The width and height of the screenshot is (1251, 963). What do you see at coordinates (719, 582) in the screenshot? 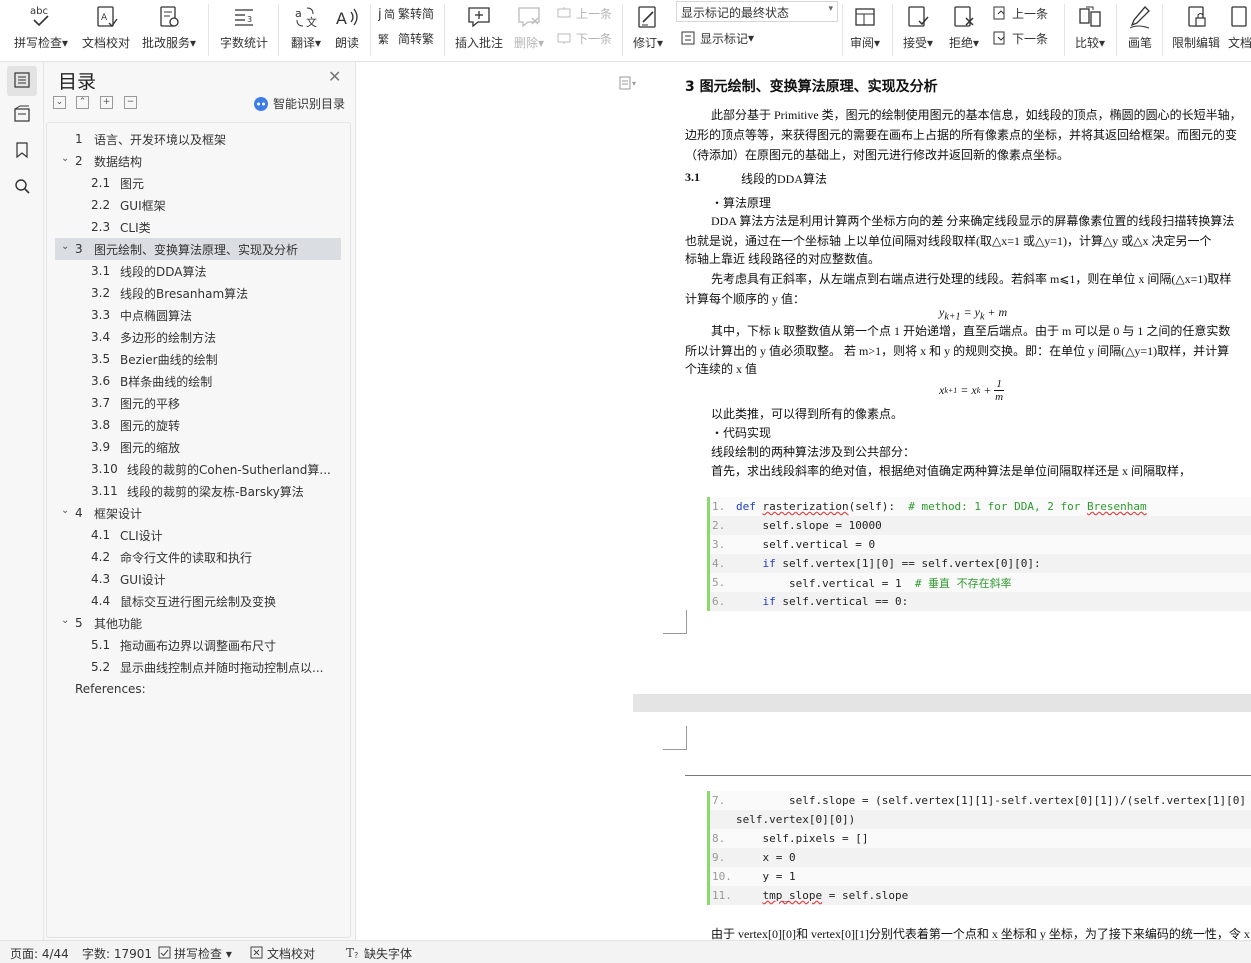
I see `code-line-number: 5.` at bounding box center [719, 582].